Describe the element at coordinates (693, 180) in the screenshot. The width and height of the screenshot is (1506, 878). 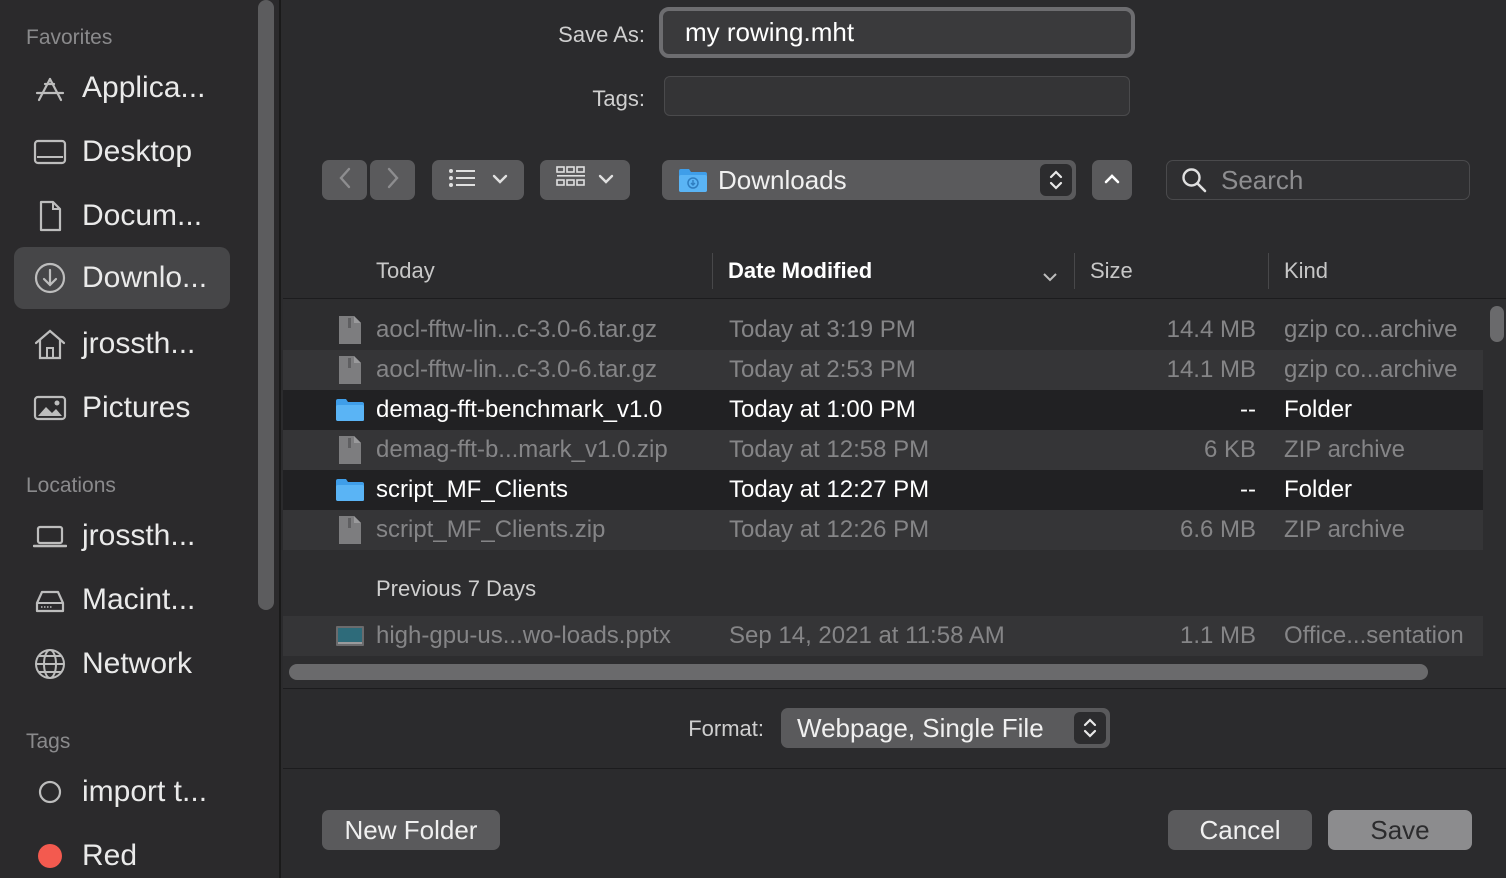
I see `downloads-folder-icon` at that location.